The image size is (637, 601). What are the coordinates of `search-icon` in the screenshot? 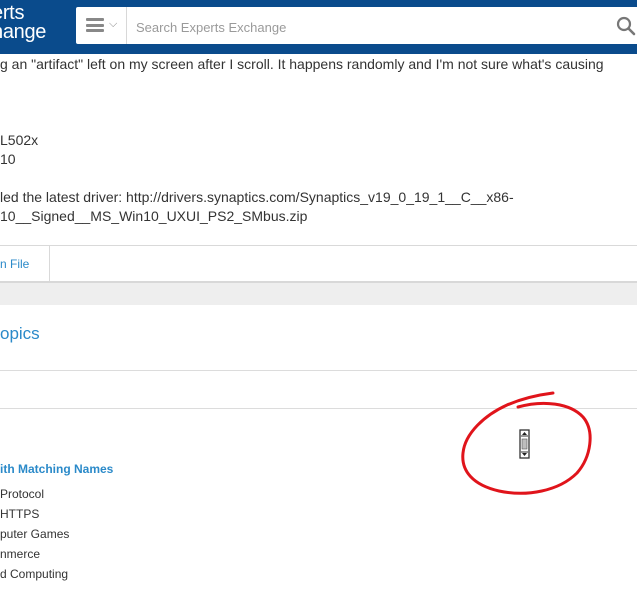 It's located at (626, 26).